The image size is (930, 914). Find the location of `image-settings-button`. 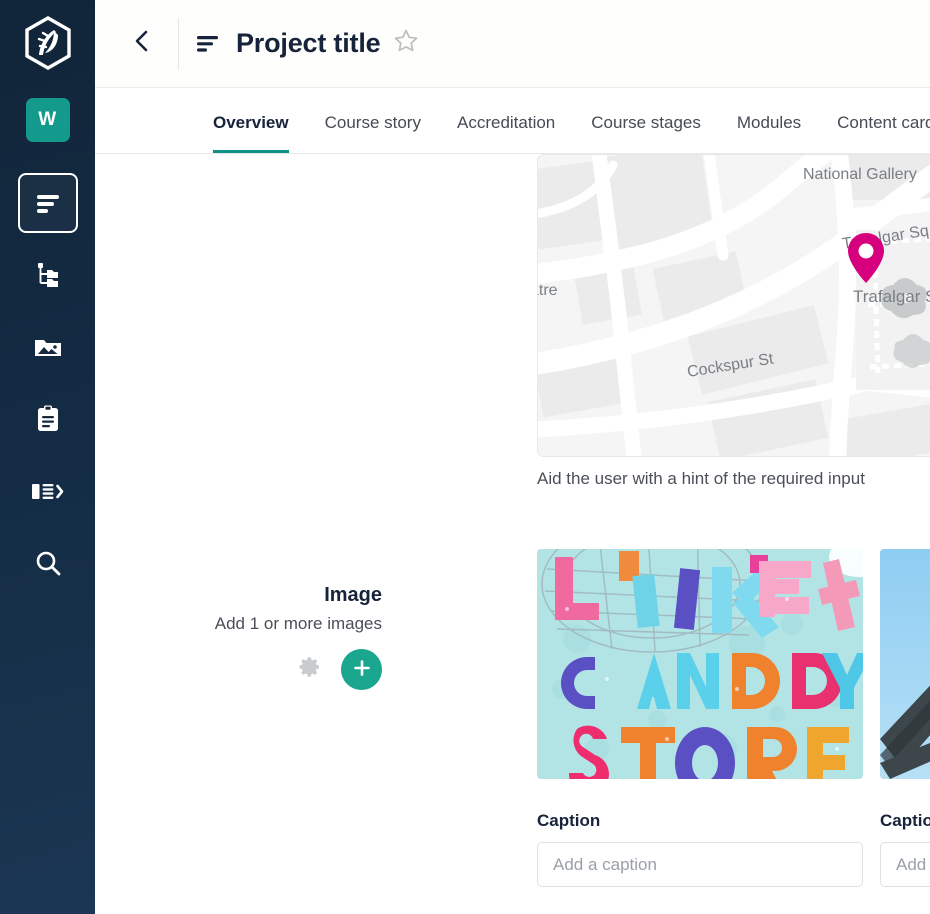

image-settings-button is located at coordinates (310, 669).